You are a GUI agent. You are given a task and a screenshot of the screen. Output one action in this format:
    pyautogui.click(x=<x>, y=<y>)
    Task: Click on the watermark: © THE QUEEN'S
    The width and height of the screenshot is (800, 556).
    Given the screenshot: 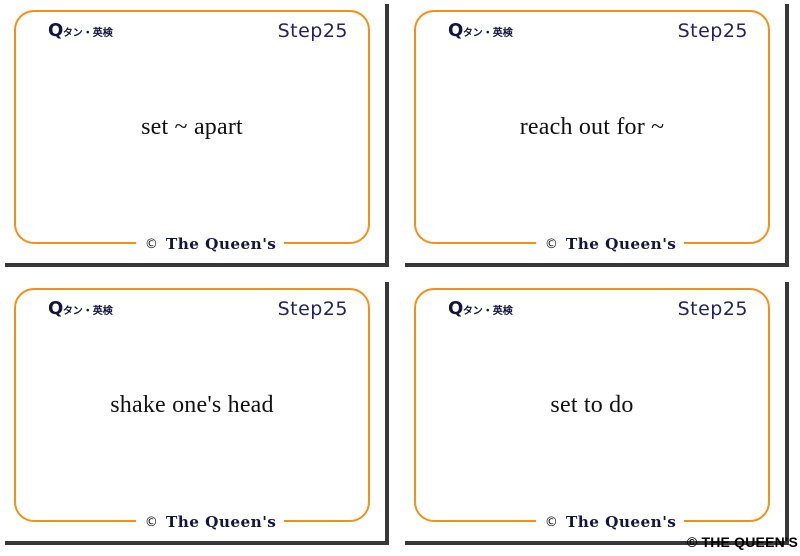 What is the action you would take?
    pyautogui.click(x=742, y=542)
    